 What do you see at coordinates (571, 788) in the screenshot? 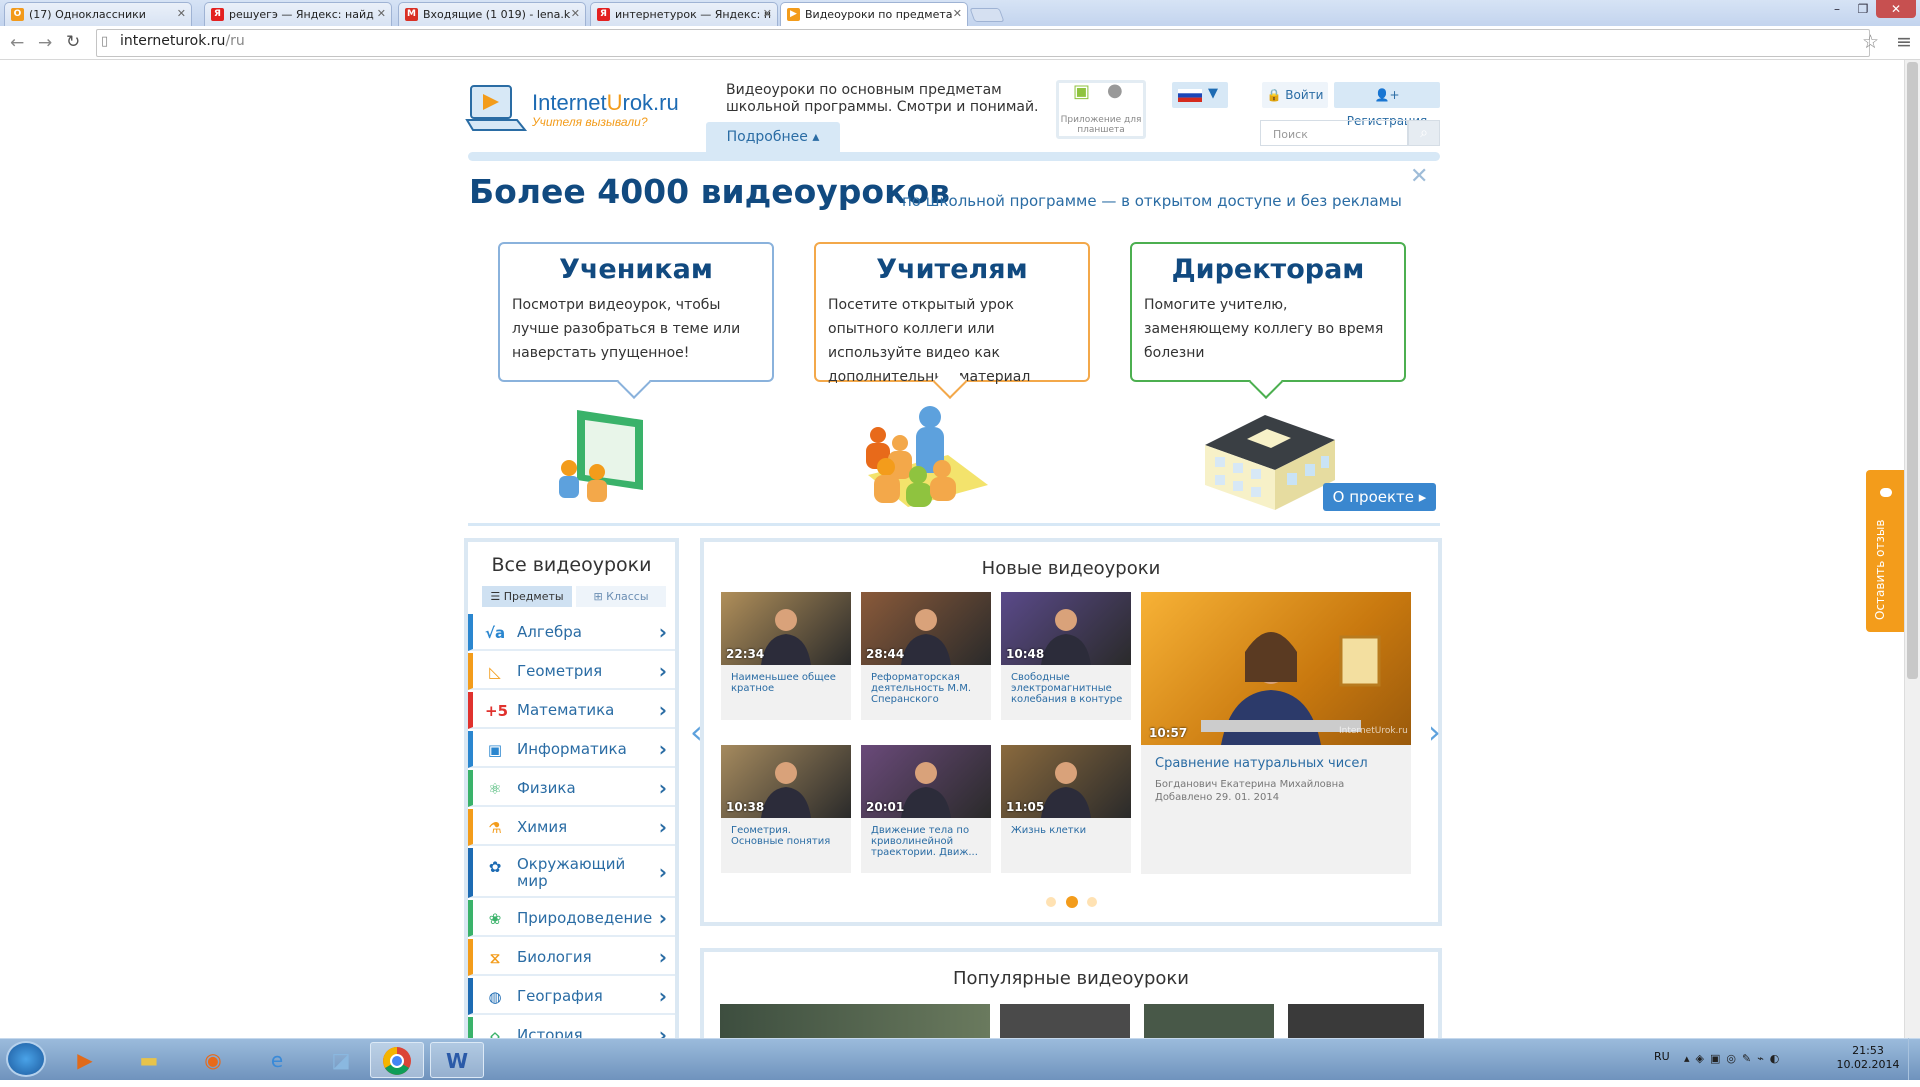
I see `sidebar-item-subject: ⚛ Физика ›` at bounding box center [571, 788].